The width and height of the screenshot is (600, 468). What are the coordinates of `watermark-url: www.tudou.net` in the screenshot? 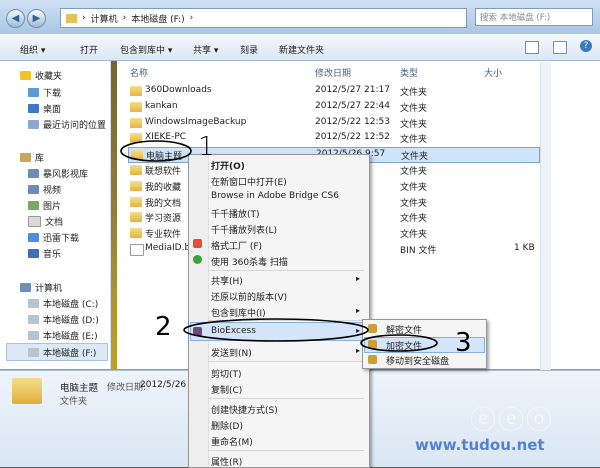 It's located at (480, 445).